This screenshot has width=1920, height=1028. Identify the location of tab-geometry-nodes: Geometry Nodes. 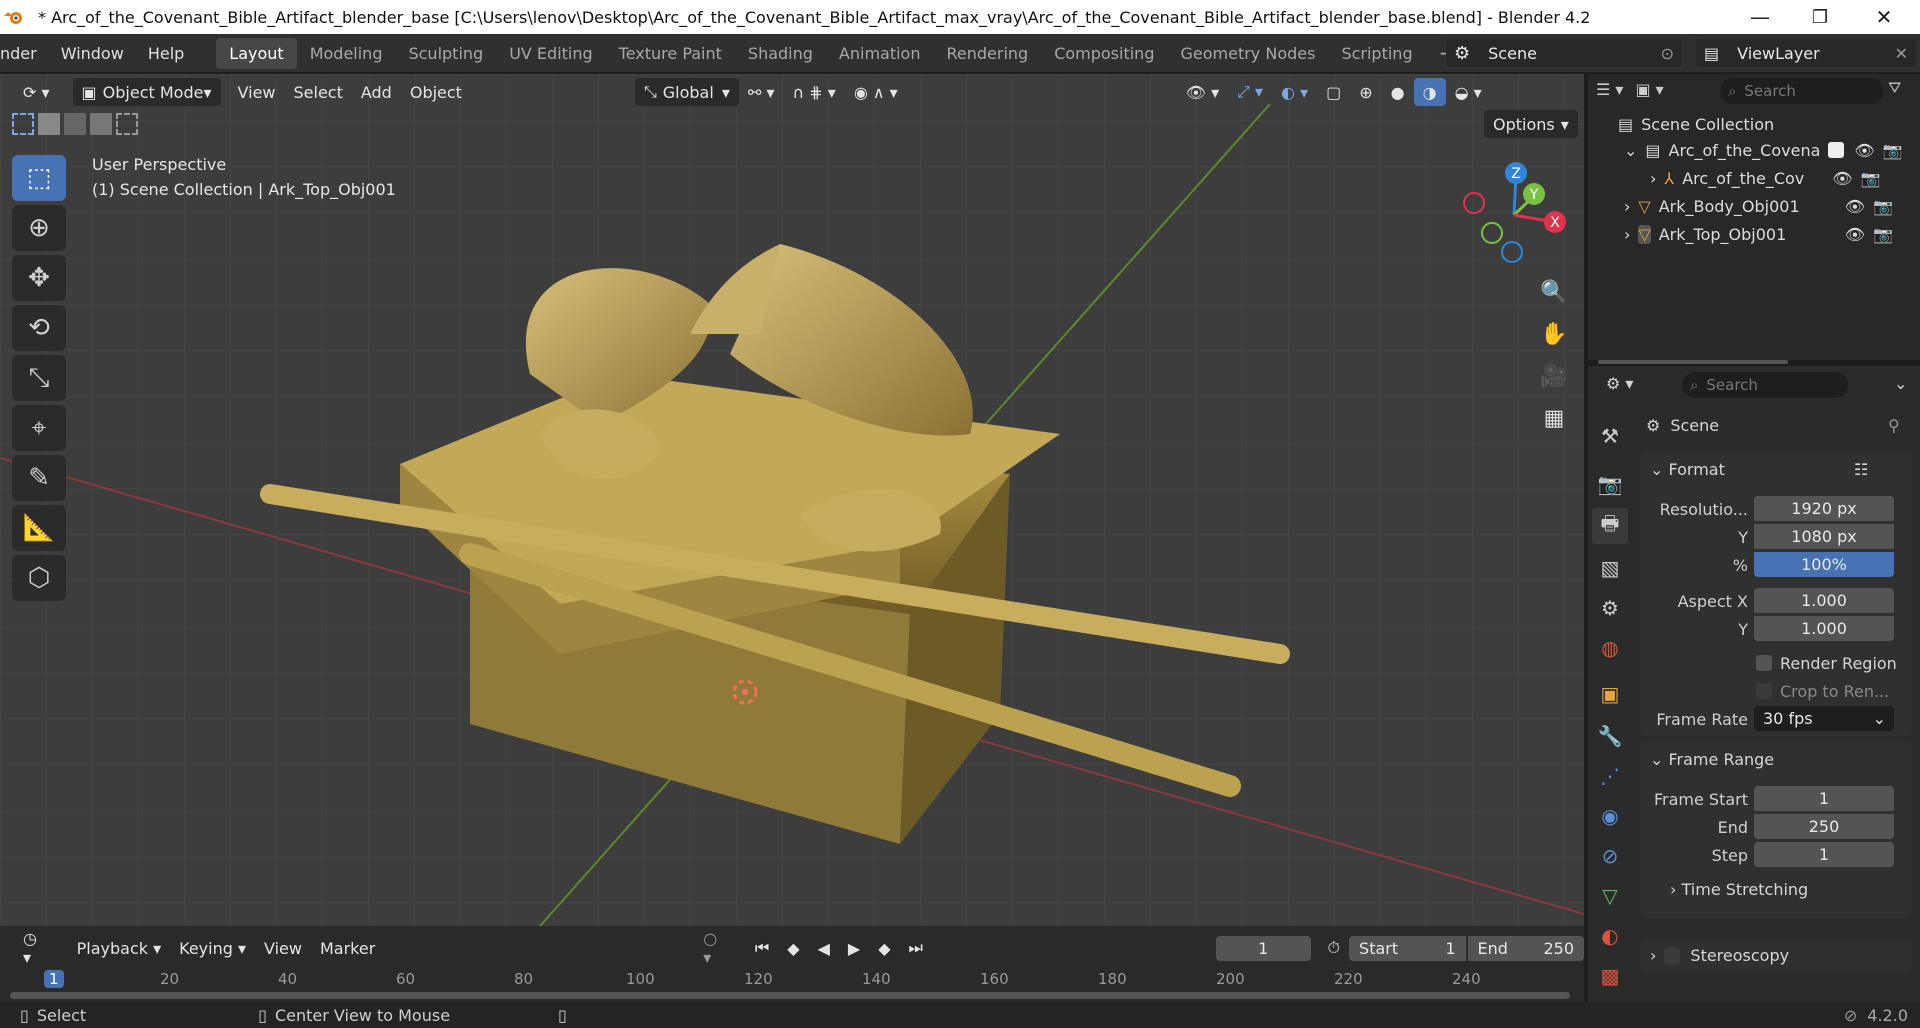
(1247, 53).